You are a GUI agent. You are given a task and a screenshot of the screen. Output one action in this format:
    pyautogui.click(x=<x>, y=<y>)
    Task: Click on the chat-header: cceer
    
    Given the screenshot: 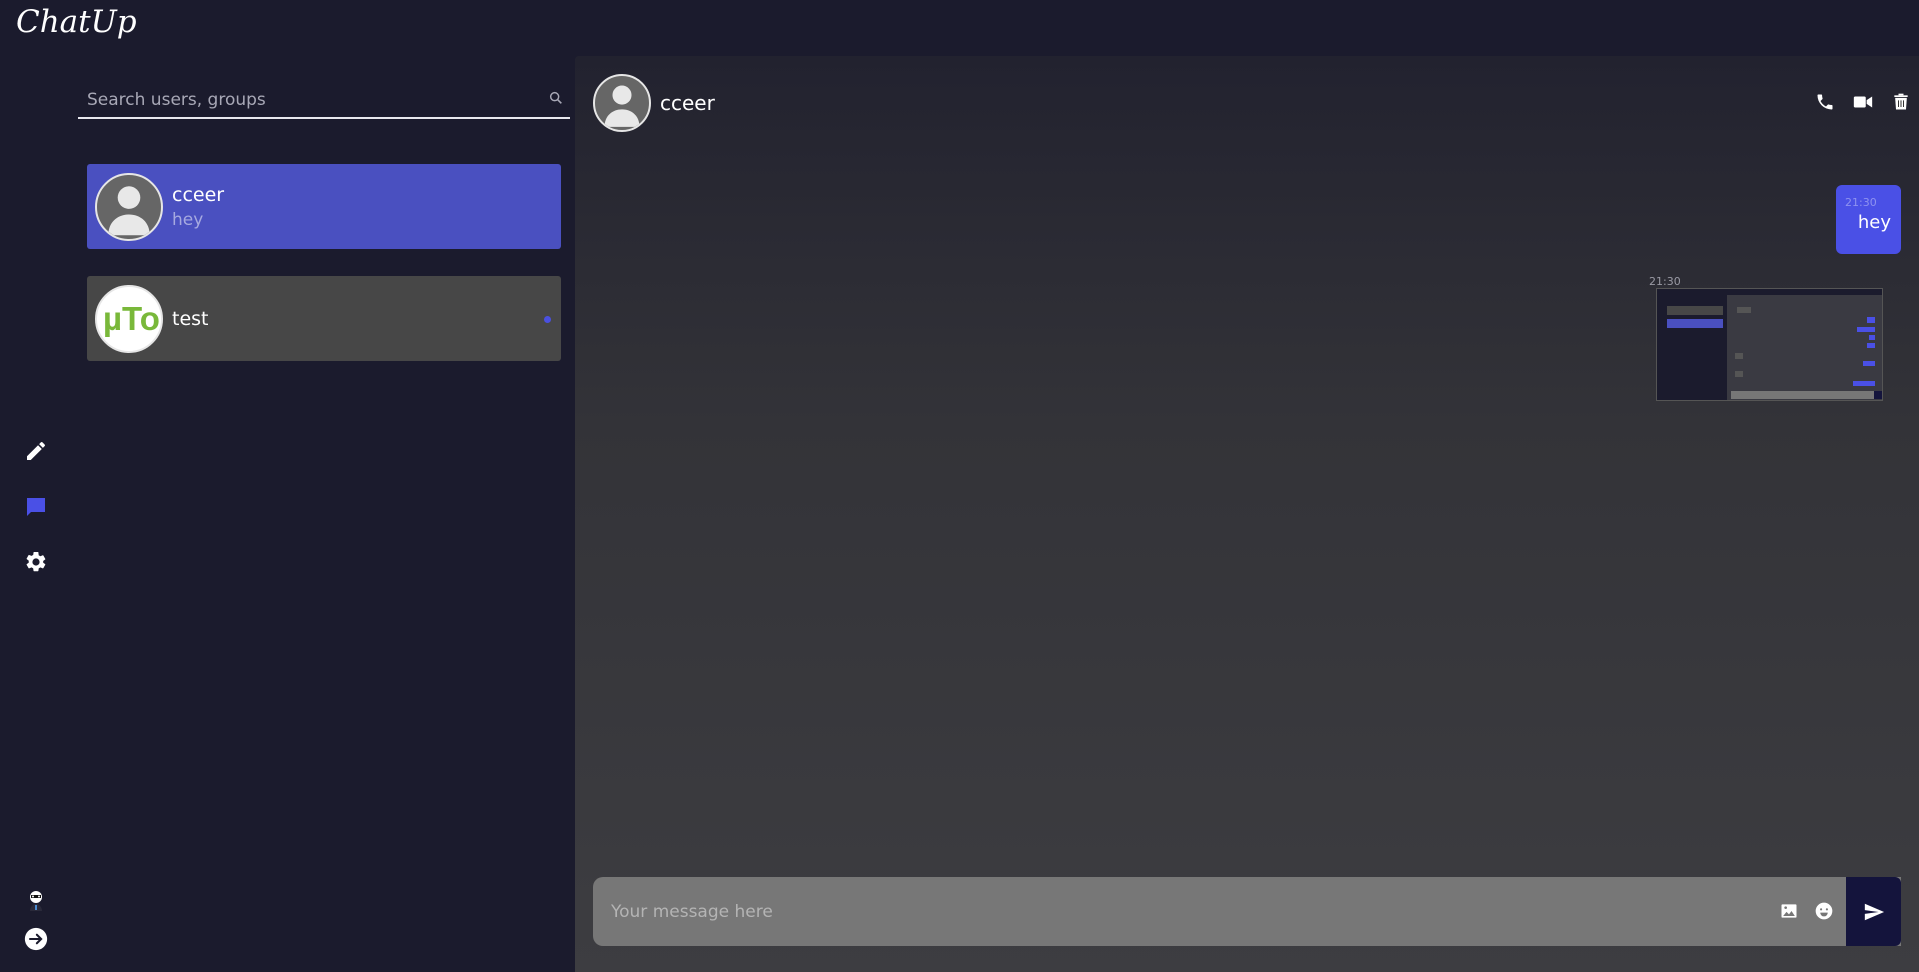 What is the action you would take?
    pyautogui.click(x=654, y=103)
    